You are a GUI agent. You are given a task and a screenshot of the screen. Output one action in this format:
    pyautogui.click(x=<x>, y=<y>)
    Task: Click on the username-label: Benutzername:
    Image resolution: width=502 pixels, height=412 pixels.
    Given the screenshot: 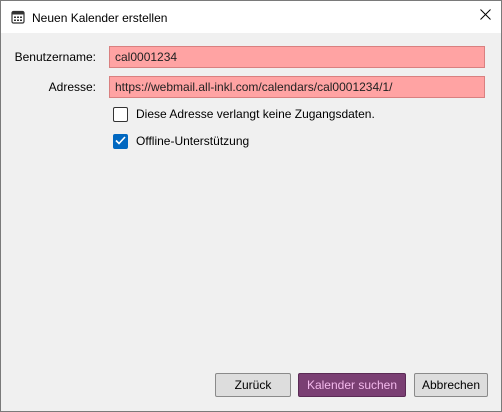 What is the action you would take?
    pyautogui.click(x=55, y=57)
    